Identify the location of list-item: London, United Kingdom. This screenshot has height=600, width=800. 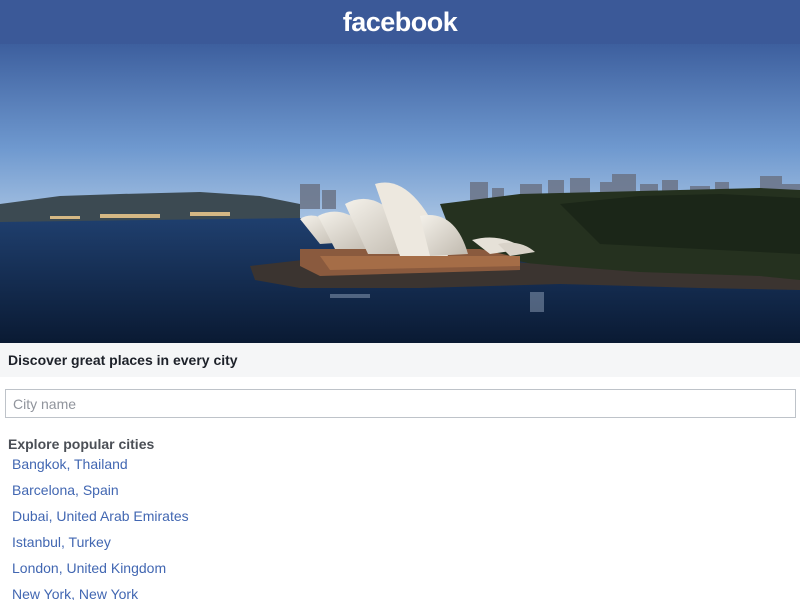
(406, 573).